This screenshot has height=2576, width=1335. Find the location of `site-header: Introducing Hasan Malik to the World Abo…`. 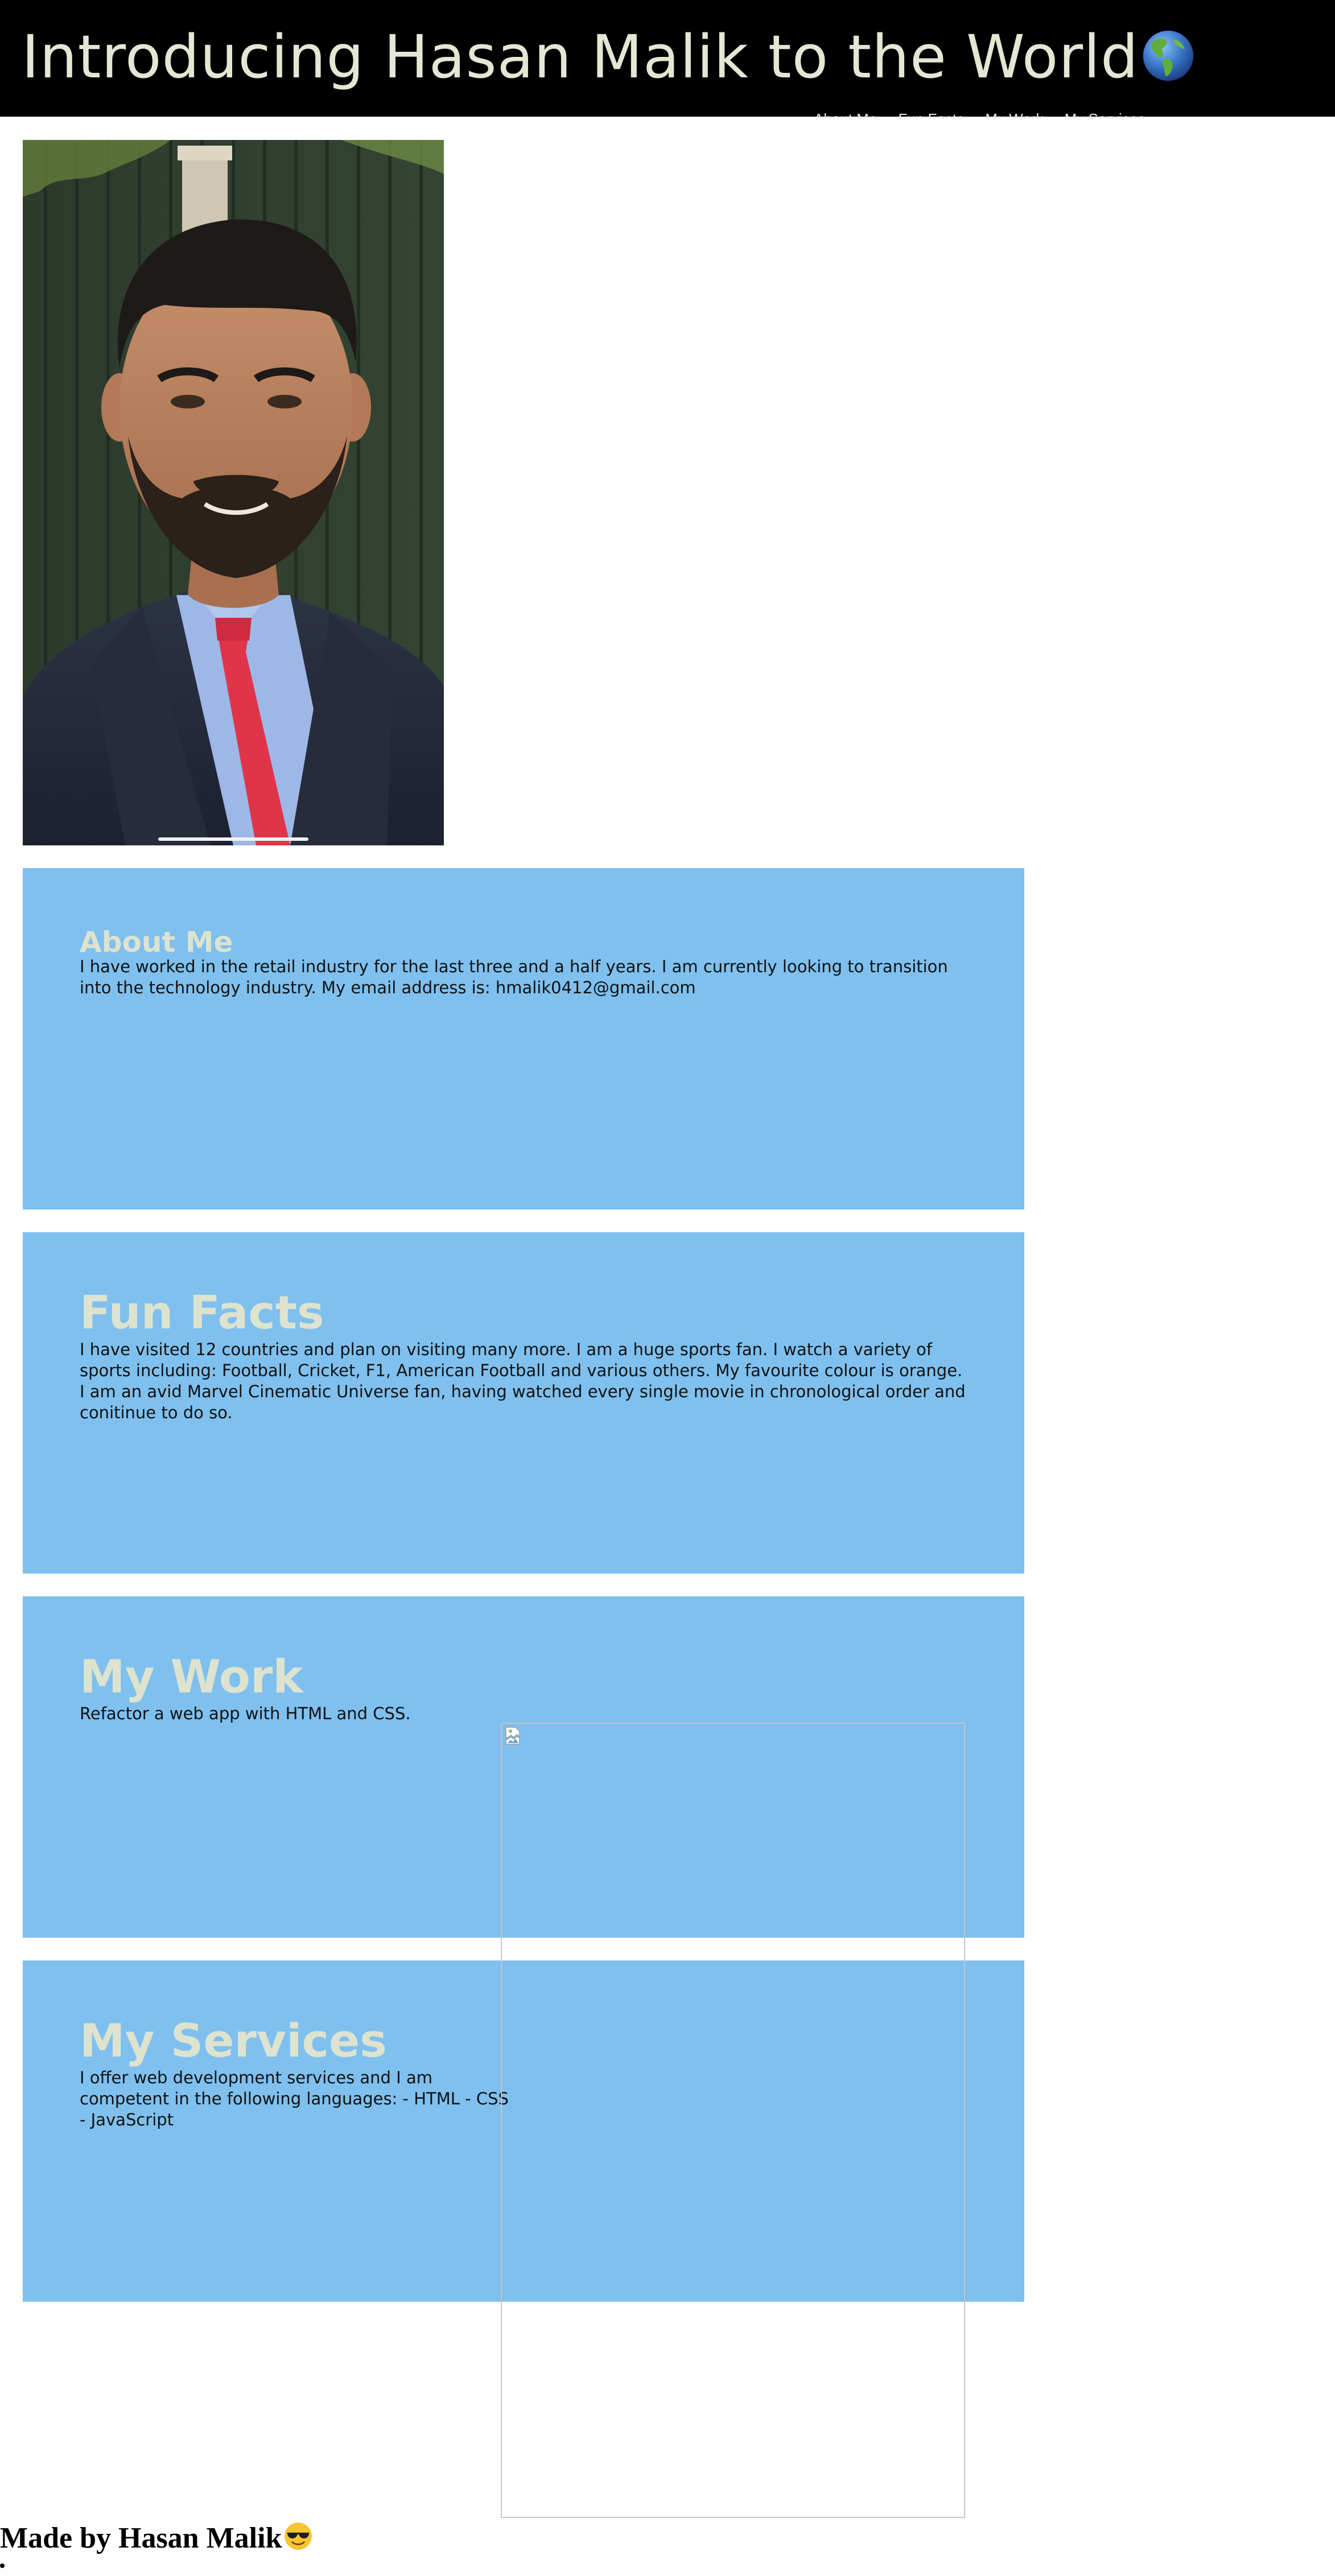

site-header: Introducing Hasan Malik to the World Abo… is located at coordinates (667, 60).